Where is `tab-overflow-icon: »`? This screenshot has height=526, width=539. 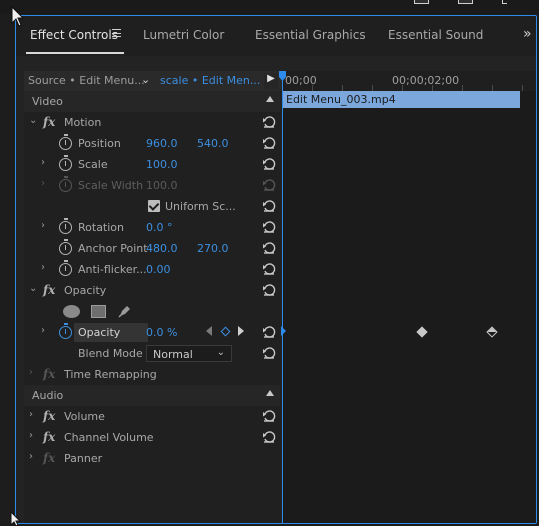
tab-overflow-icon: » is located at coordinates (527, 34).